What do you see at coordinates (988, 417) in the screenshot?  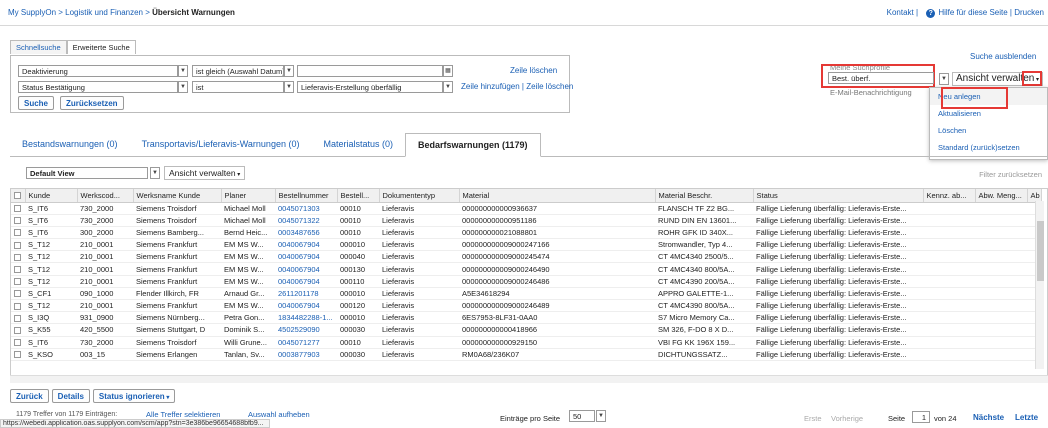 I see `next-page-link: Nächste` at bounding box center [988, 417].